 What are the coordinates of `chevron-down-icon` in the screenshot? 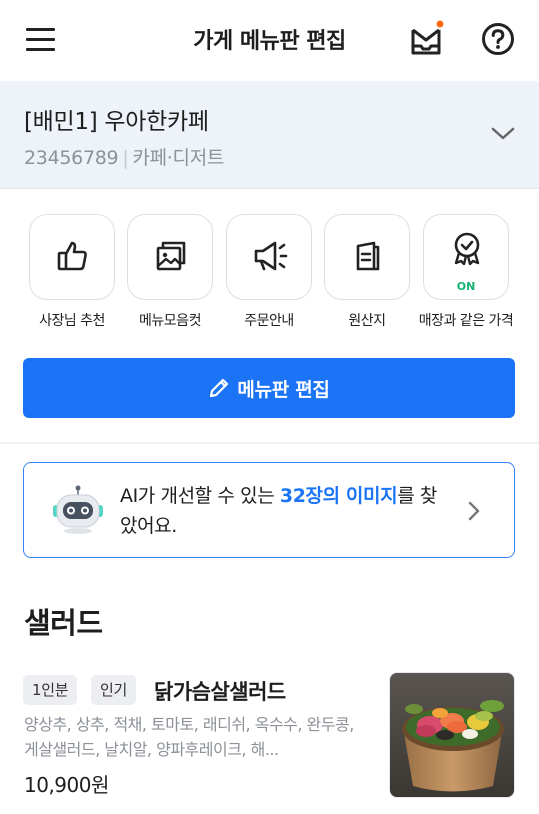 It's located at (503, 133).